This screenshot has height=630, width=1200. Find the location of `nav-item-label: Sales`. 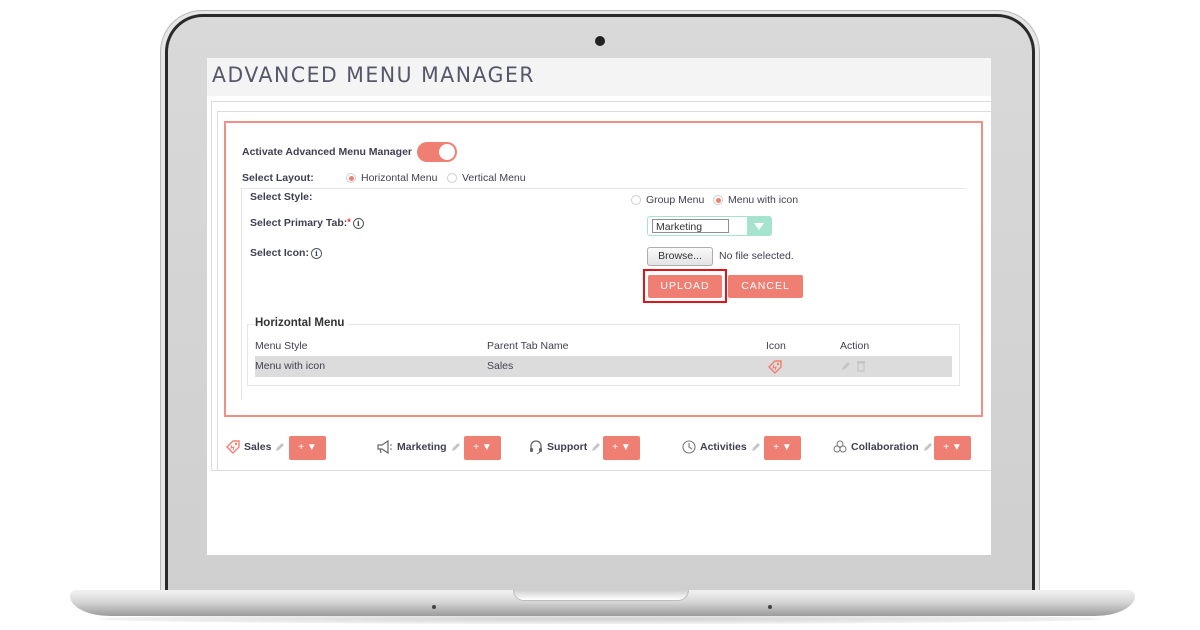

nav-item-label: Sales is located at coordinates (258, 447).